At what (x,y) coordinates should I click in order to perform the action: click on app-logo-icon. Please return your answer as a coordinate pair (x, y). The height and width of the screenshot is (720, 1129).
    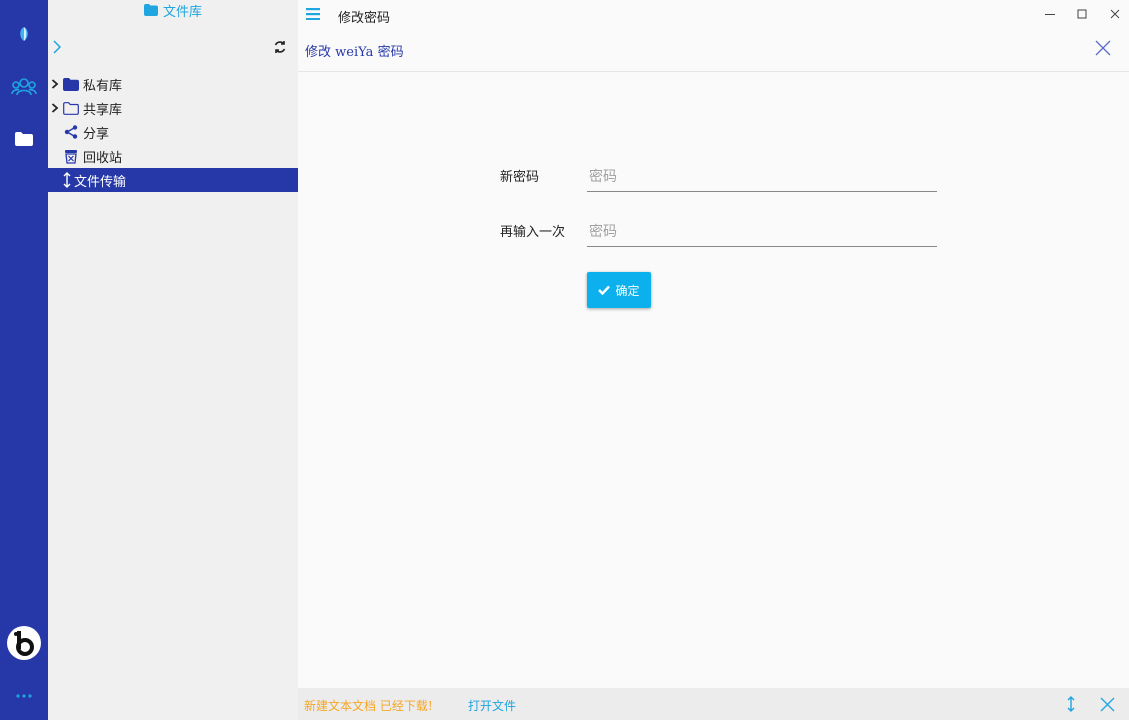
    Looking at the image, I should click on (24, 34).